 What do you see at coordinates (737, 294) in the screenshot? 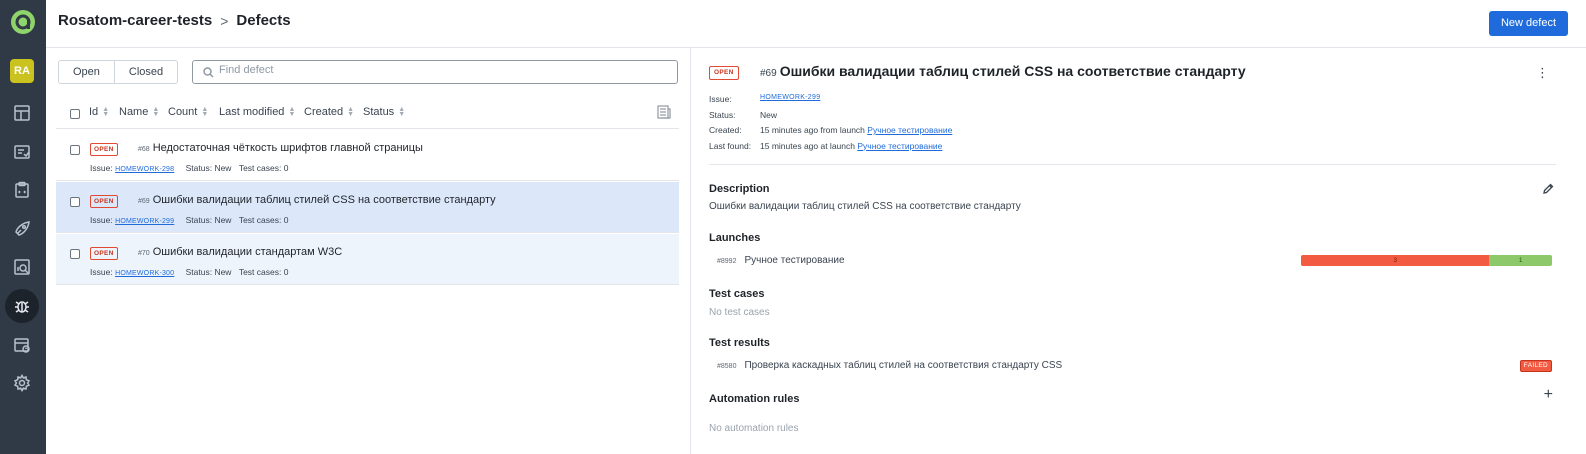
I see `test-cases-title: Test cases` at bounding box center [737, 294].